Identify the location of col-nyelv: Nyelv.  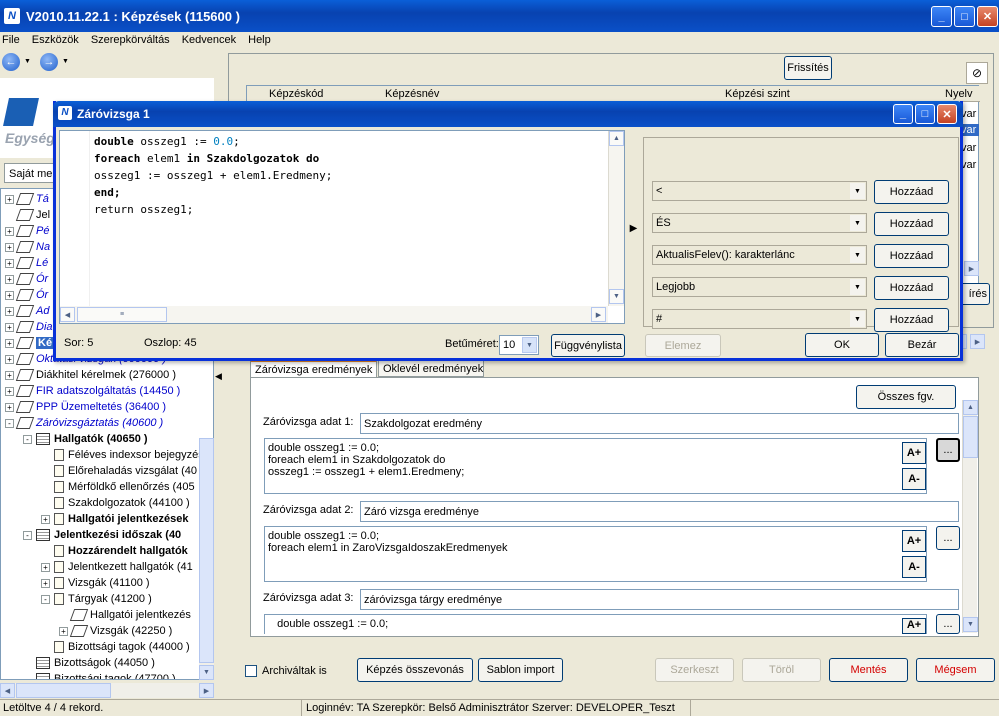
(959, 94).